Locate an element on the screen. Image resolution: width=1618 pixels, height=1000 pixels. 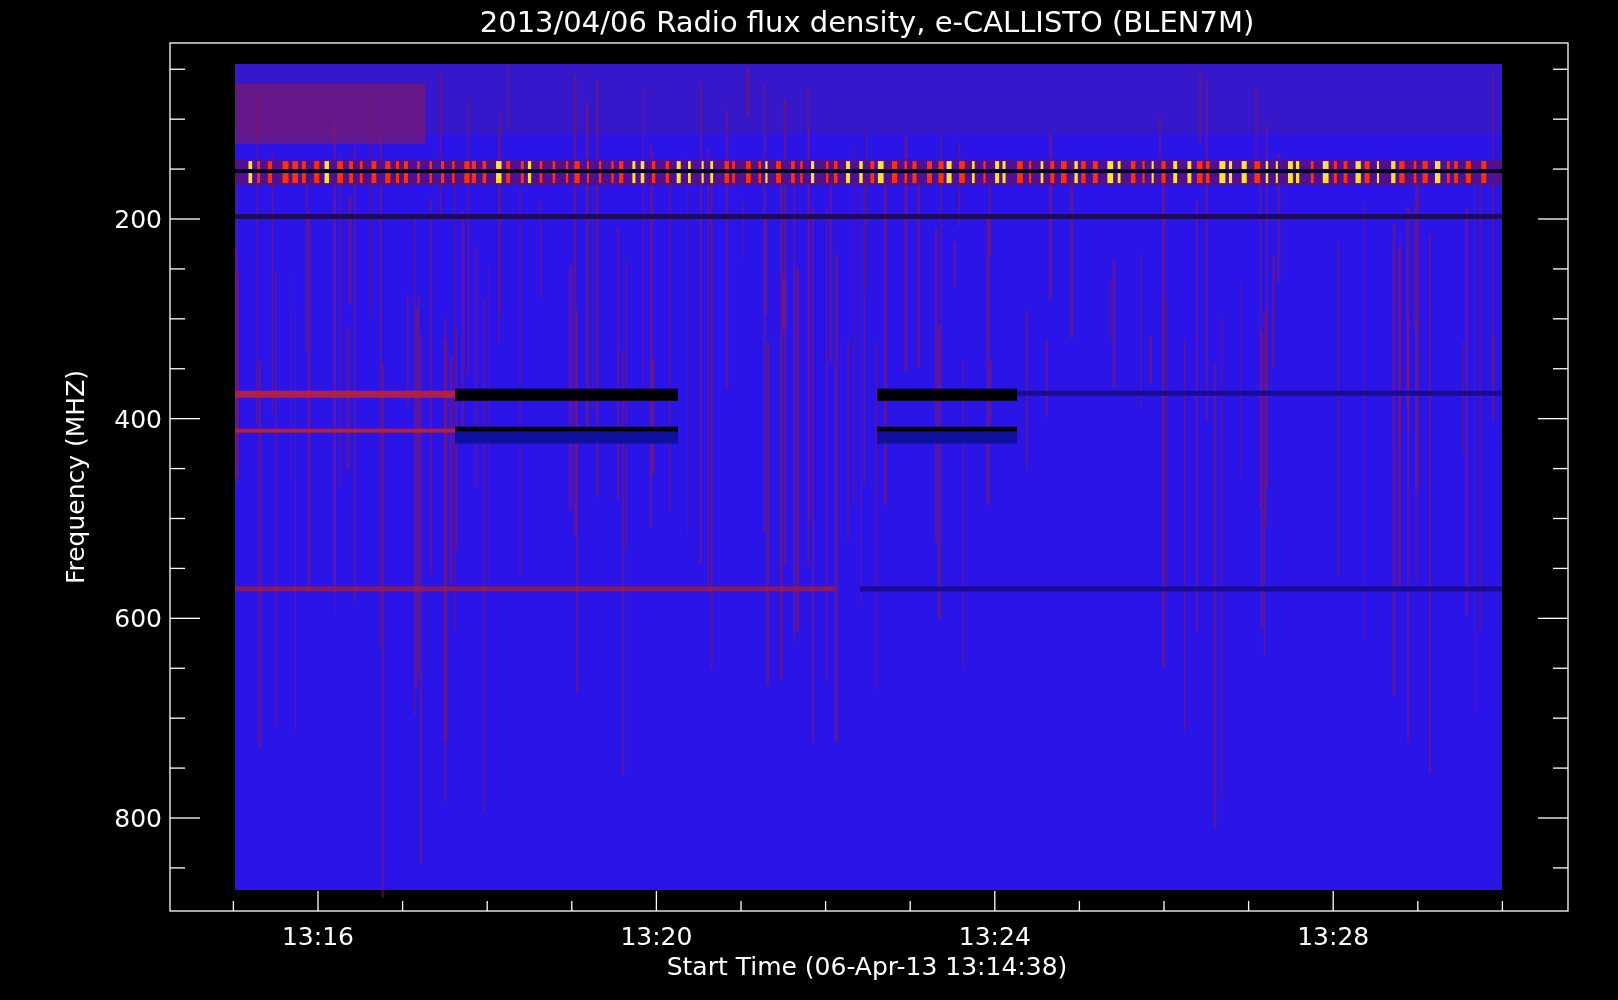
plot-title: 2013/04/06 Radio flux density, e-CALLISTO (BLEN7M) is located at coordinates (867, 22).